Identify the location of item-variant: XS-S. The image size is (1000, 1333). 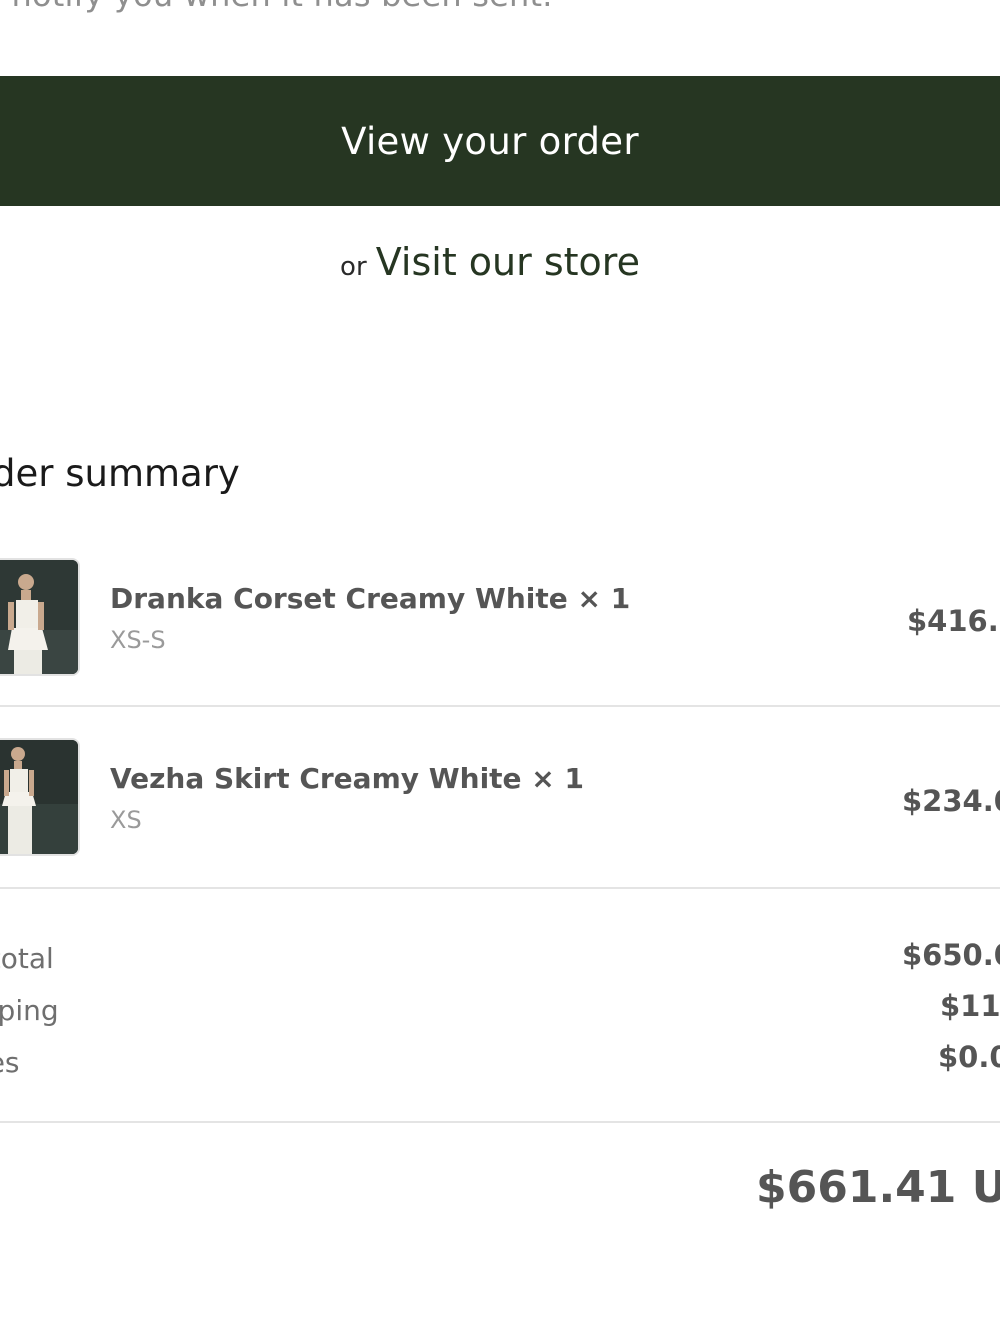
(138, 640).